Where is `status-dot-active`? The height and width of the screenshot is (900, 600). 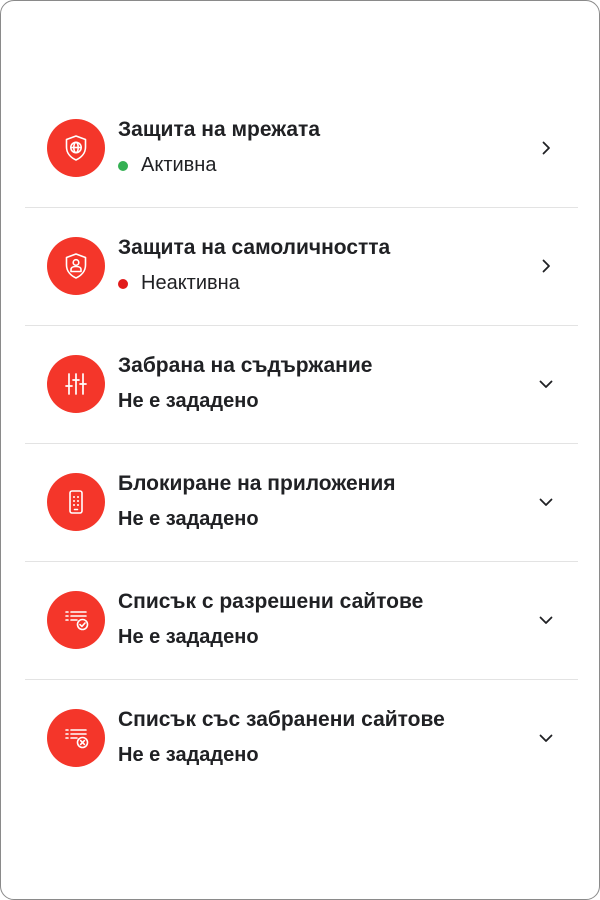
status-dot-active is located at coordinates (123, 165).